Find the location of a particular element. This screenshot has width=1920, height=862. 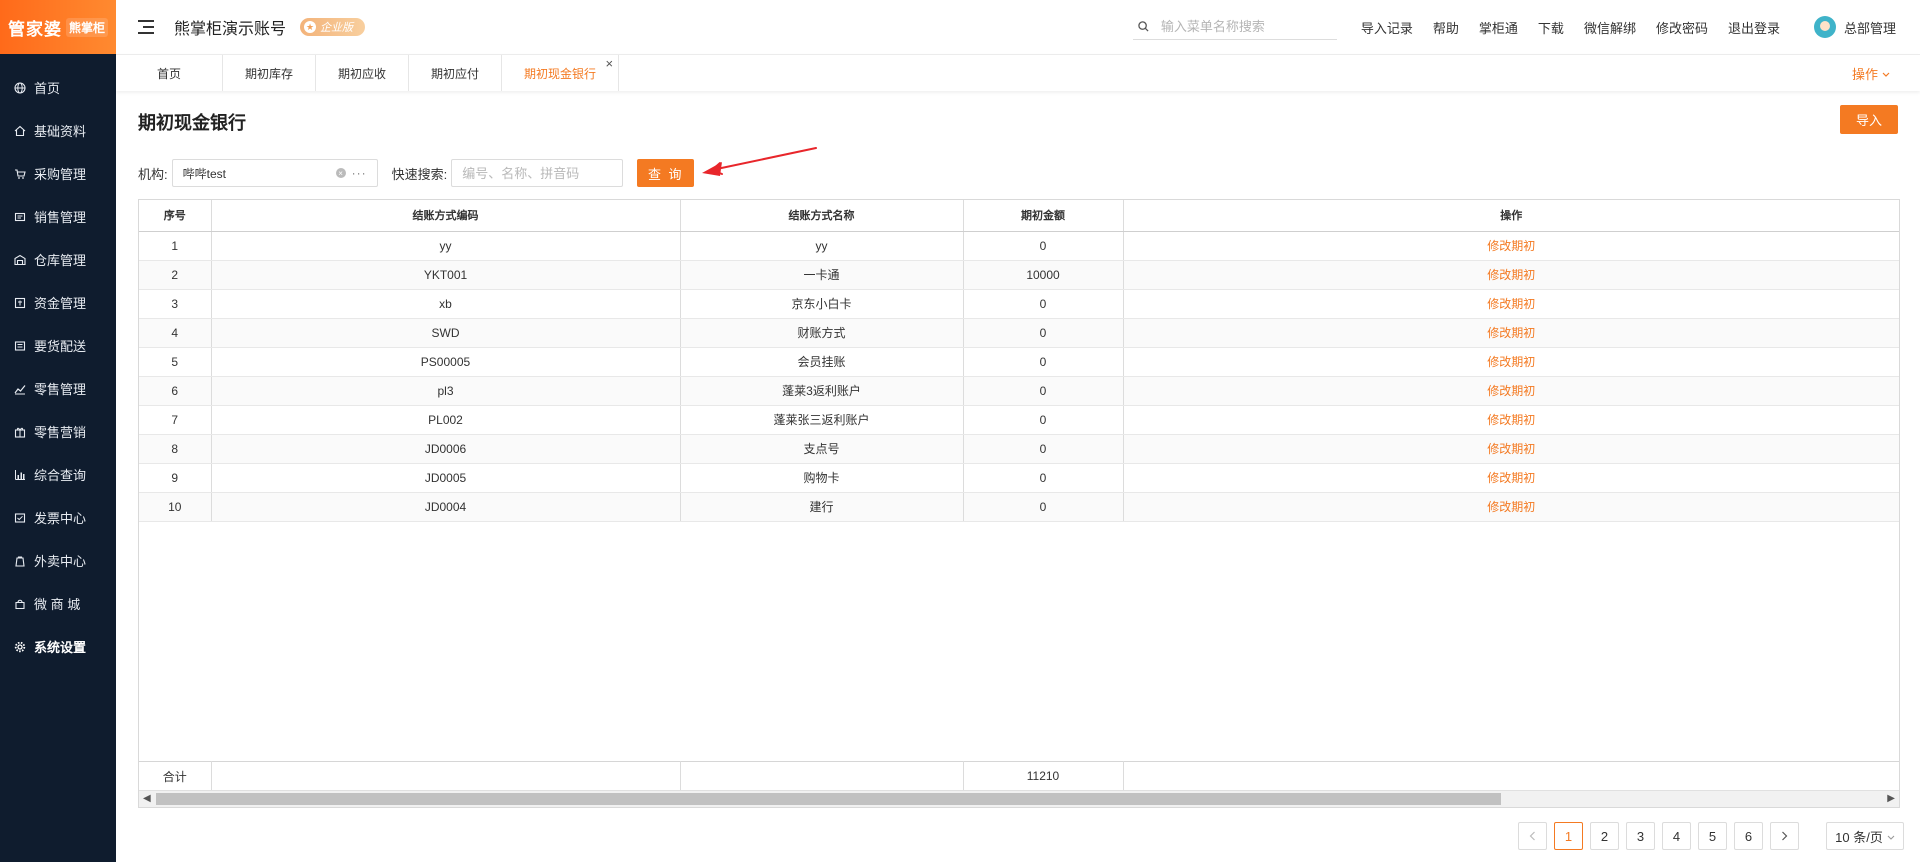

tab-opening-receivable: 期初应收 is located at coordinates (363, 73).